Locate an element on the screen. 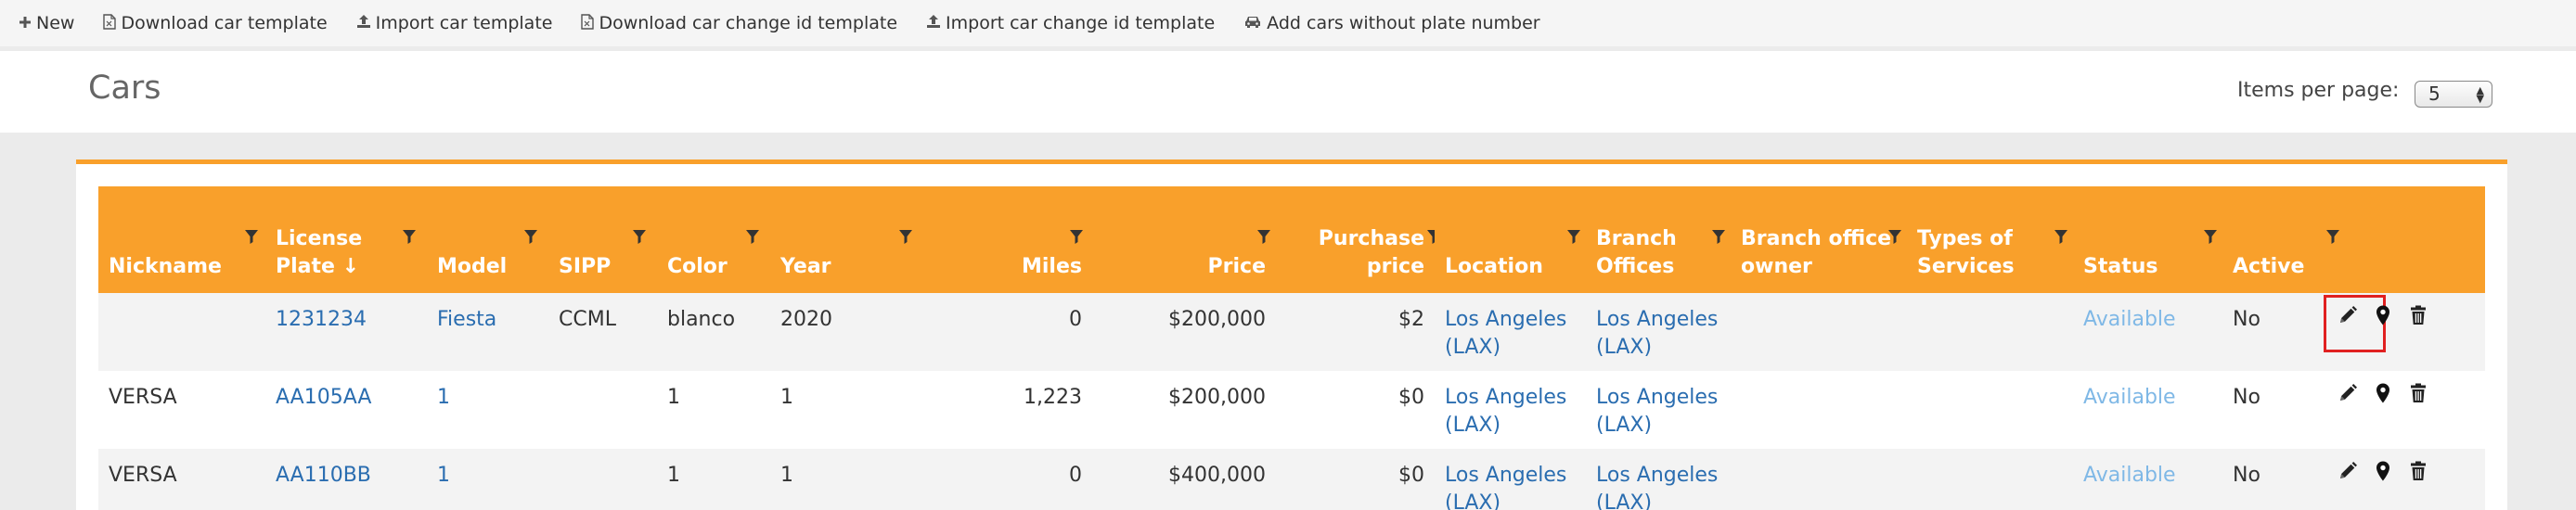  column-header-location: Location is located at coordinates (1510, 239).